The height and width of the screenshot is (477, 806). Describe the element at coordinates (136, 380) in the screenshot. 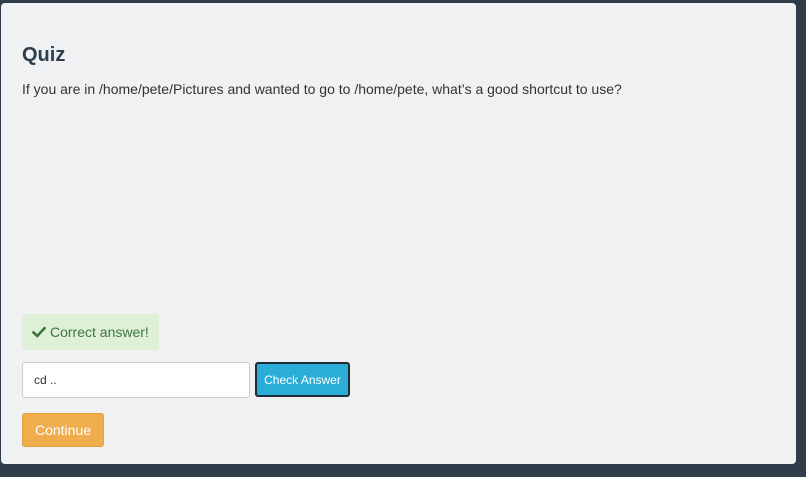

I see `answer-input` at that location.